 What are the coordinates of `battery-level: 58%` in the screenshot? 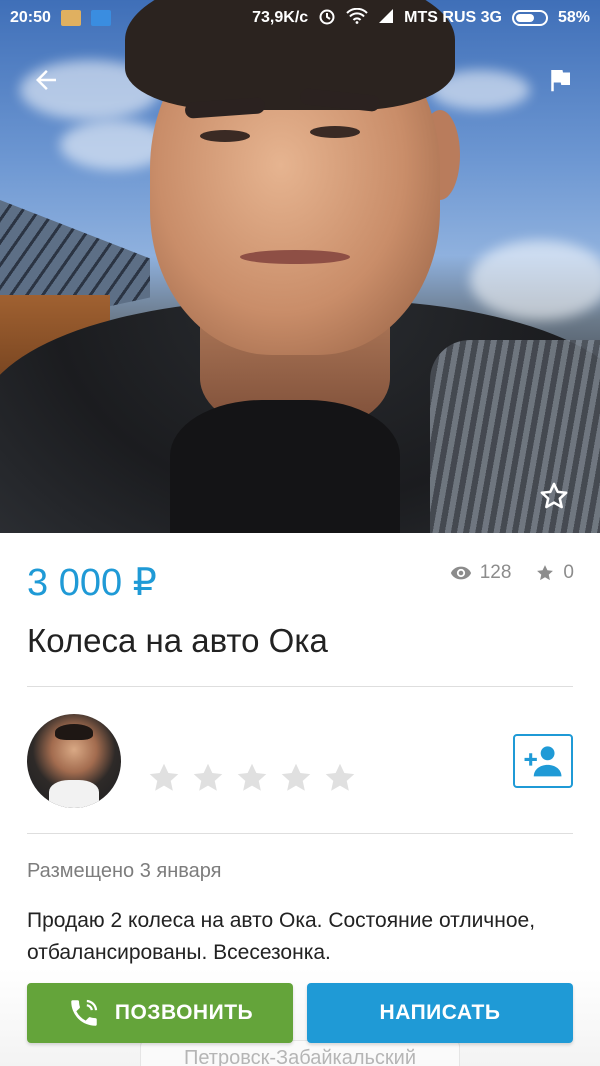 It's located at (573, 17).